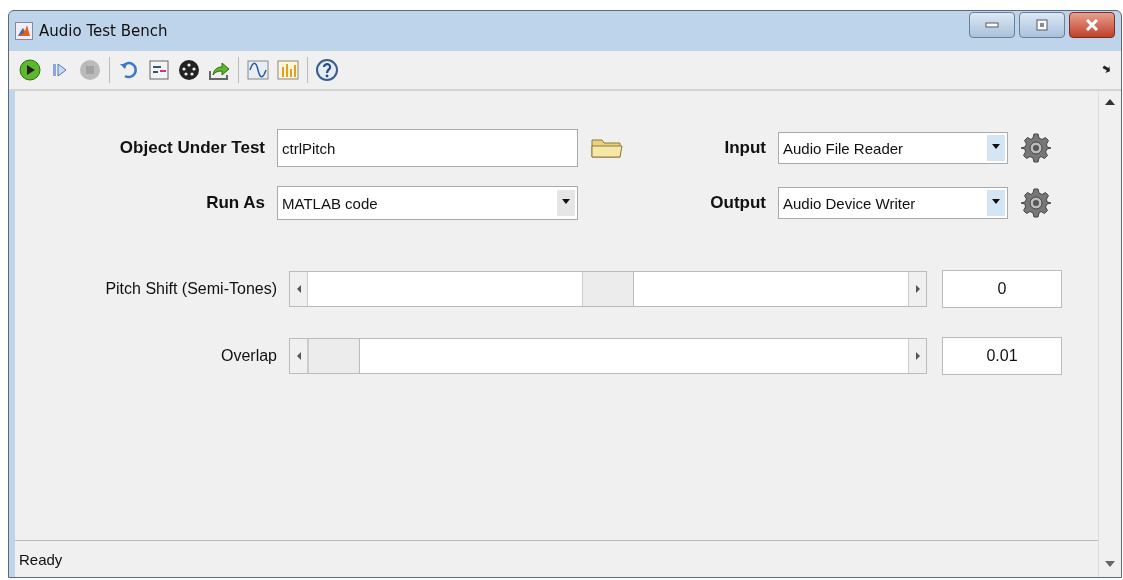 This screenshot has height=580, width=1123. I want to click on close-icon, so click(1092, 25).